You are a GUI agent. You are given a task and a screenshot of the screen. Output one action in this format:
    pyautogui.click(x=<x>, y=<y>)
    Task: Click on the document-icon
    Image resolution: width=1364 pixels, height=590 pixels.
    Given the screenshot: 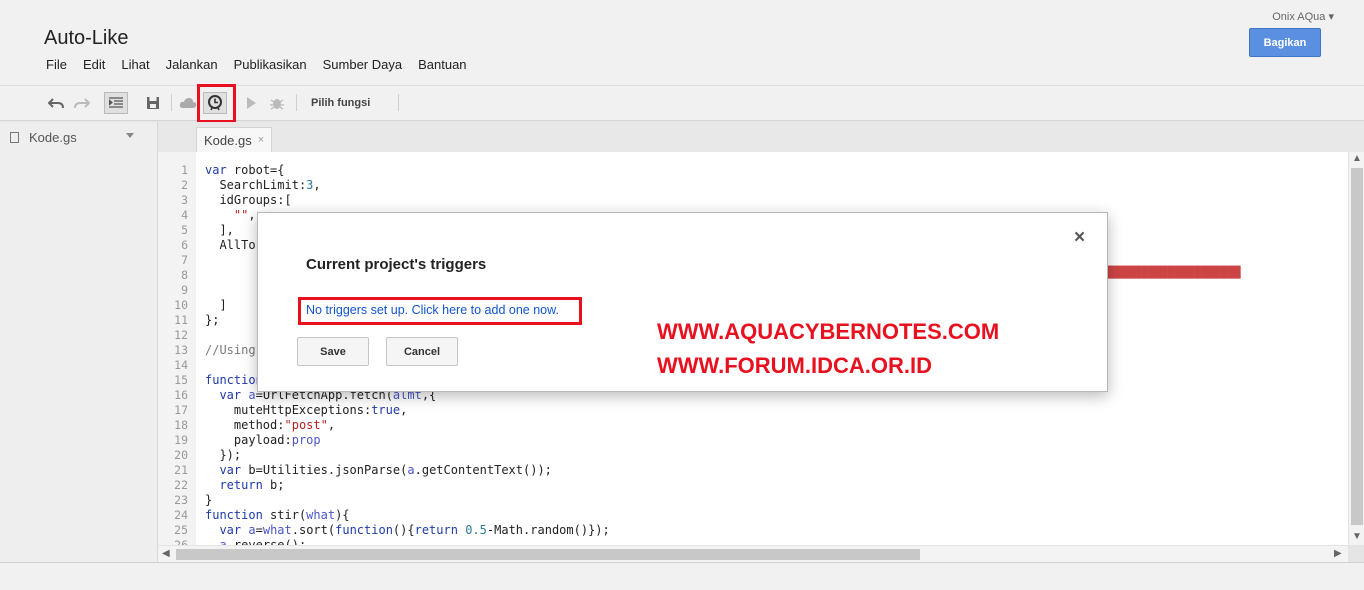 What is the action you would take?
    pyautogui.click(x=14, y=137)
    